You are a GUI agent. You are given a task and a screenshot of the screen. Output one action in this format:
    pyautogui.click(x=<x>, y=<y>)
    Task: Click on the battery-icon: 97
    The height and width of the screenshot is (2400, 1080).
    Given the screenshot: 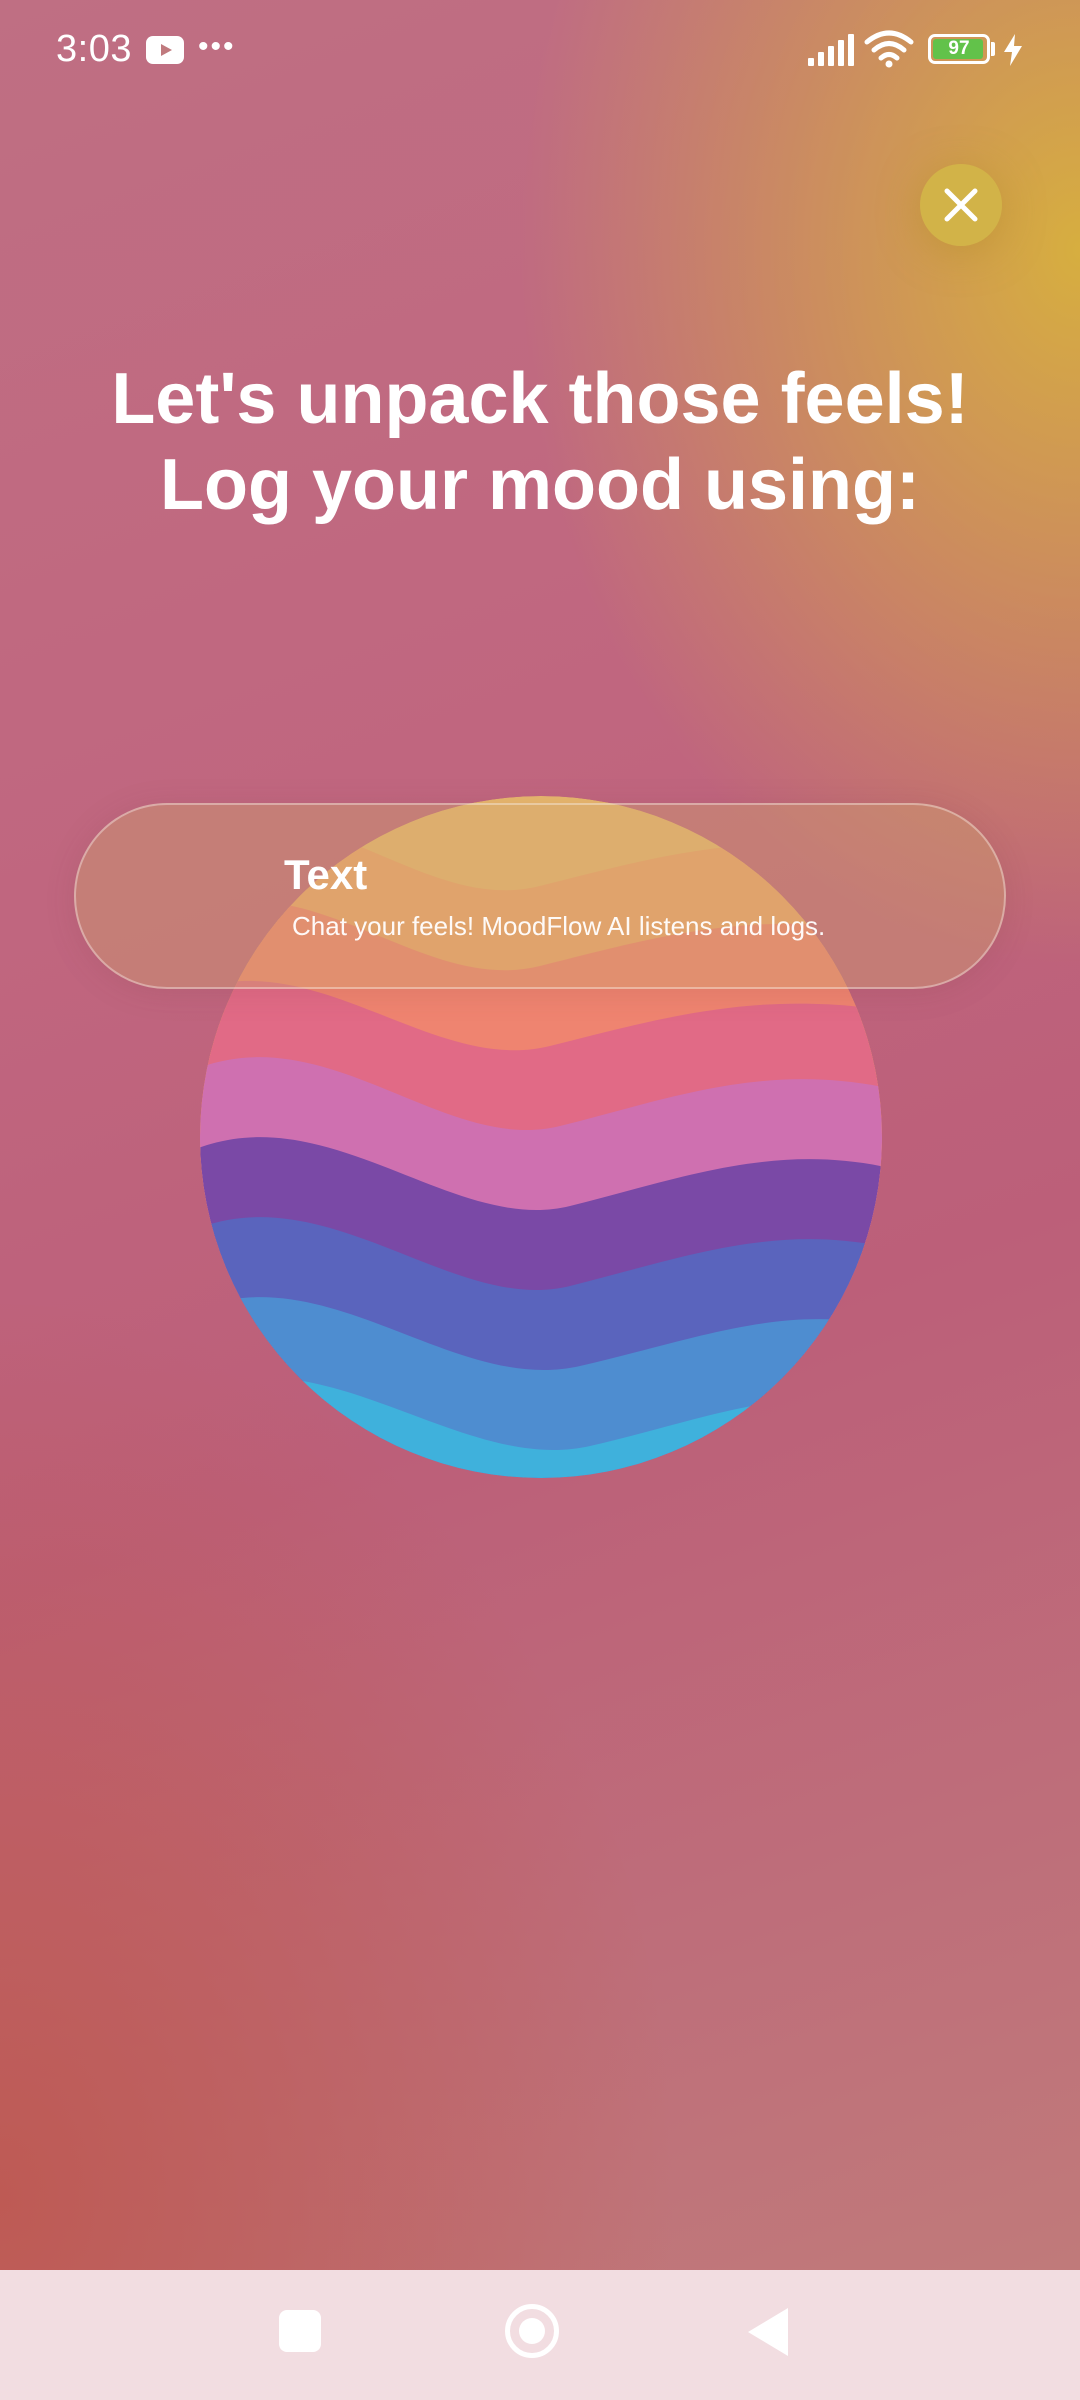 What is the action you would take?
    pyautogui.click(x=959, y=49)
    